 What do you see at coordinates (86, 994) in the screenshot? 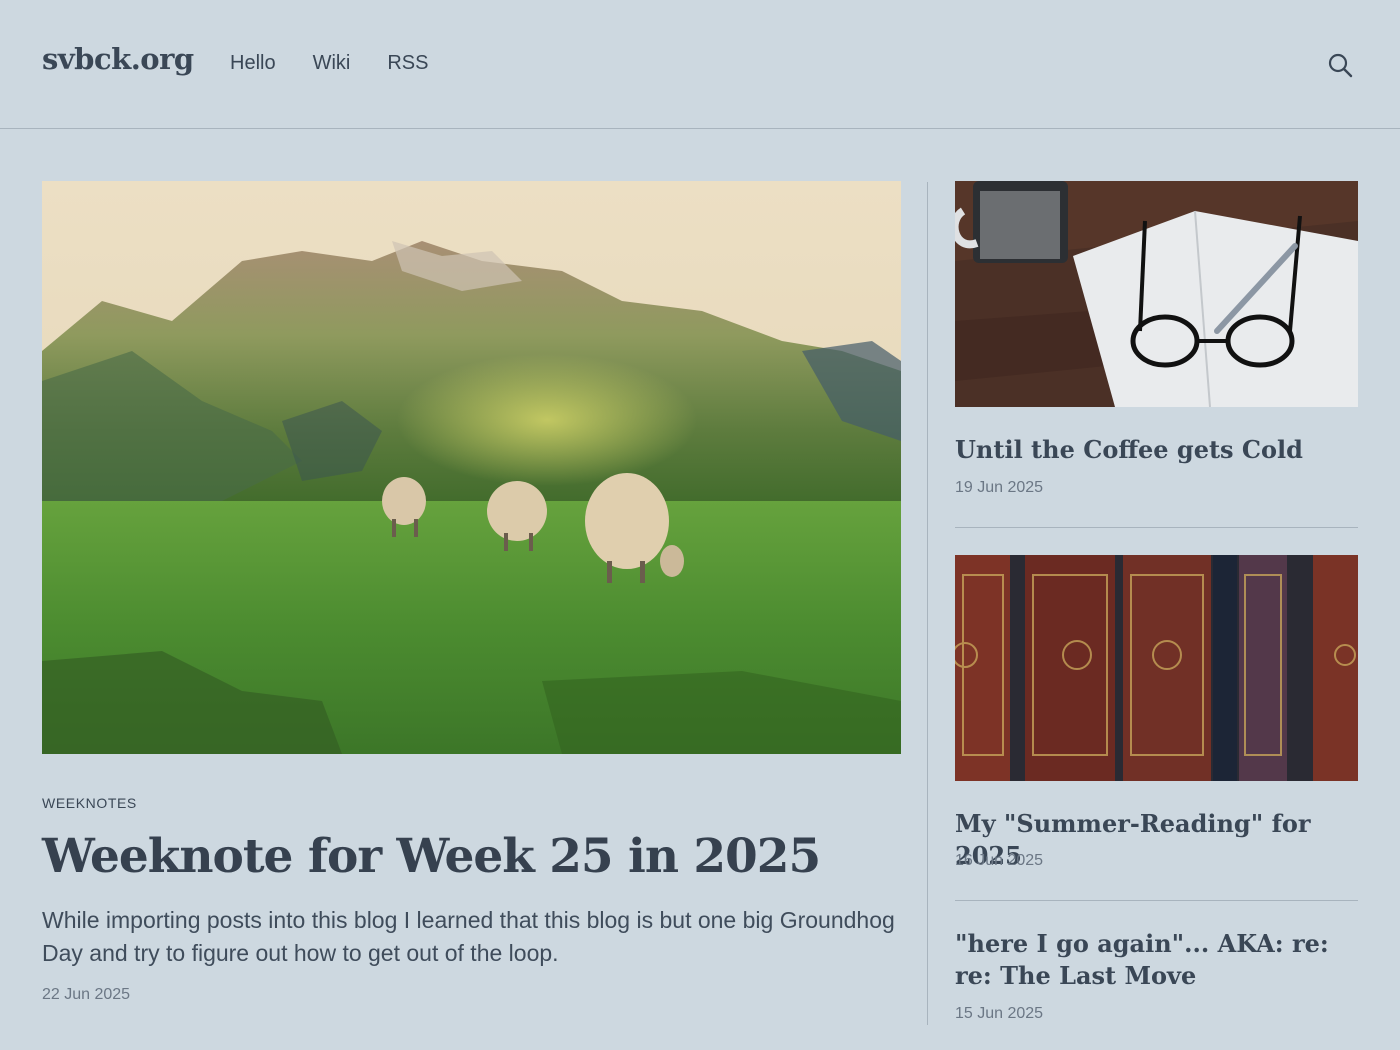
I see `featured-post-date: 22 Jun 2025` at bounding box center [86, 994].